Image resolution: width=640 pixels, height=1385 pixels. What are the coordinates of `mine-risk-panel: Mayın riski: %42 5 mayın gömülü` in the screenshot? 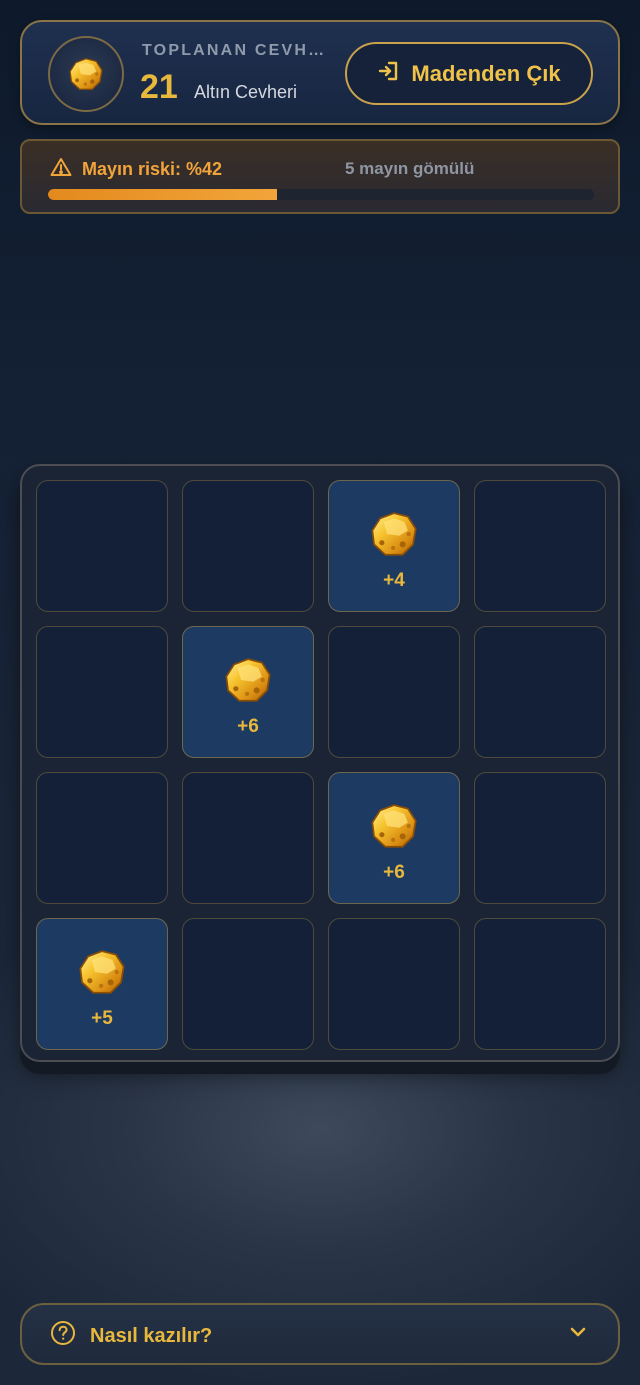 It's located at (320, 176).